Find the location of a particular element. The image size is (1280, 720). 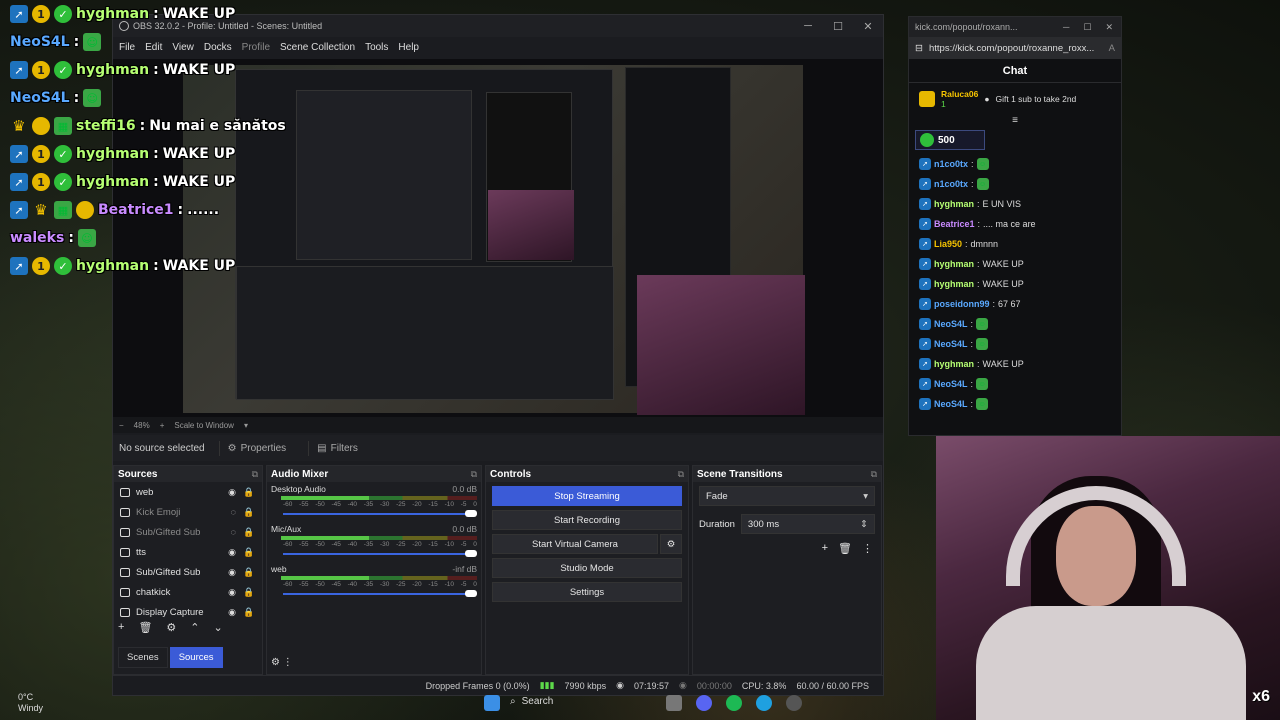

windows-start-icon is located at coordinates (492, 703).